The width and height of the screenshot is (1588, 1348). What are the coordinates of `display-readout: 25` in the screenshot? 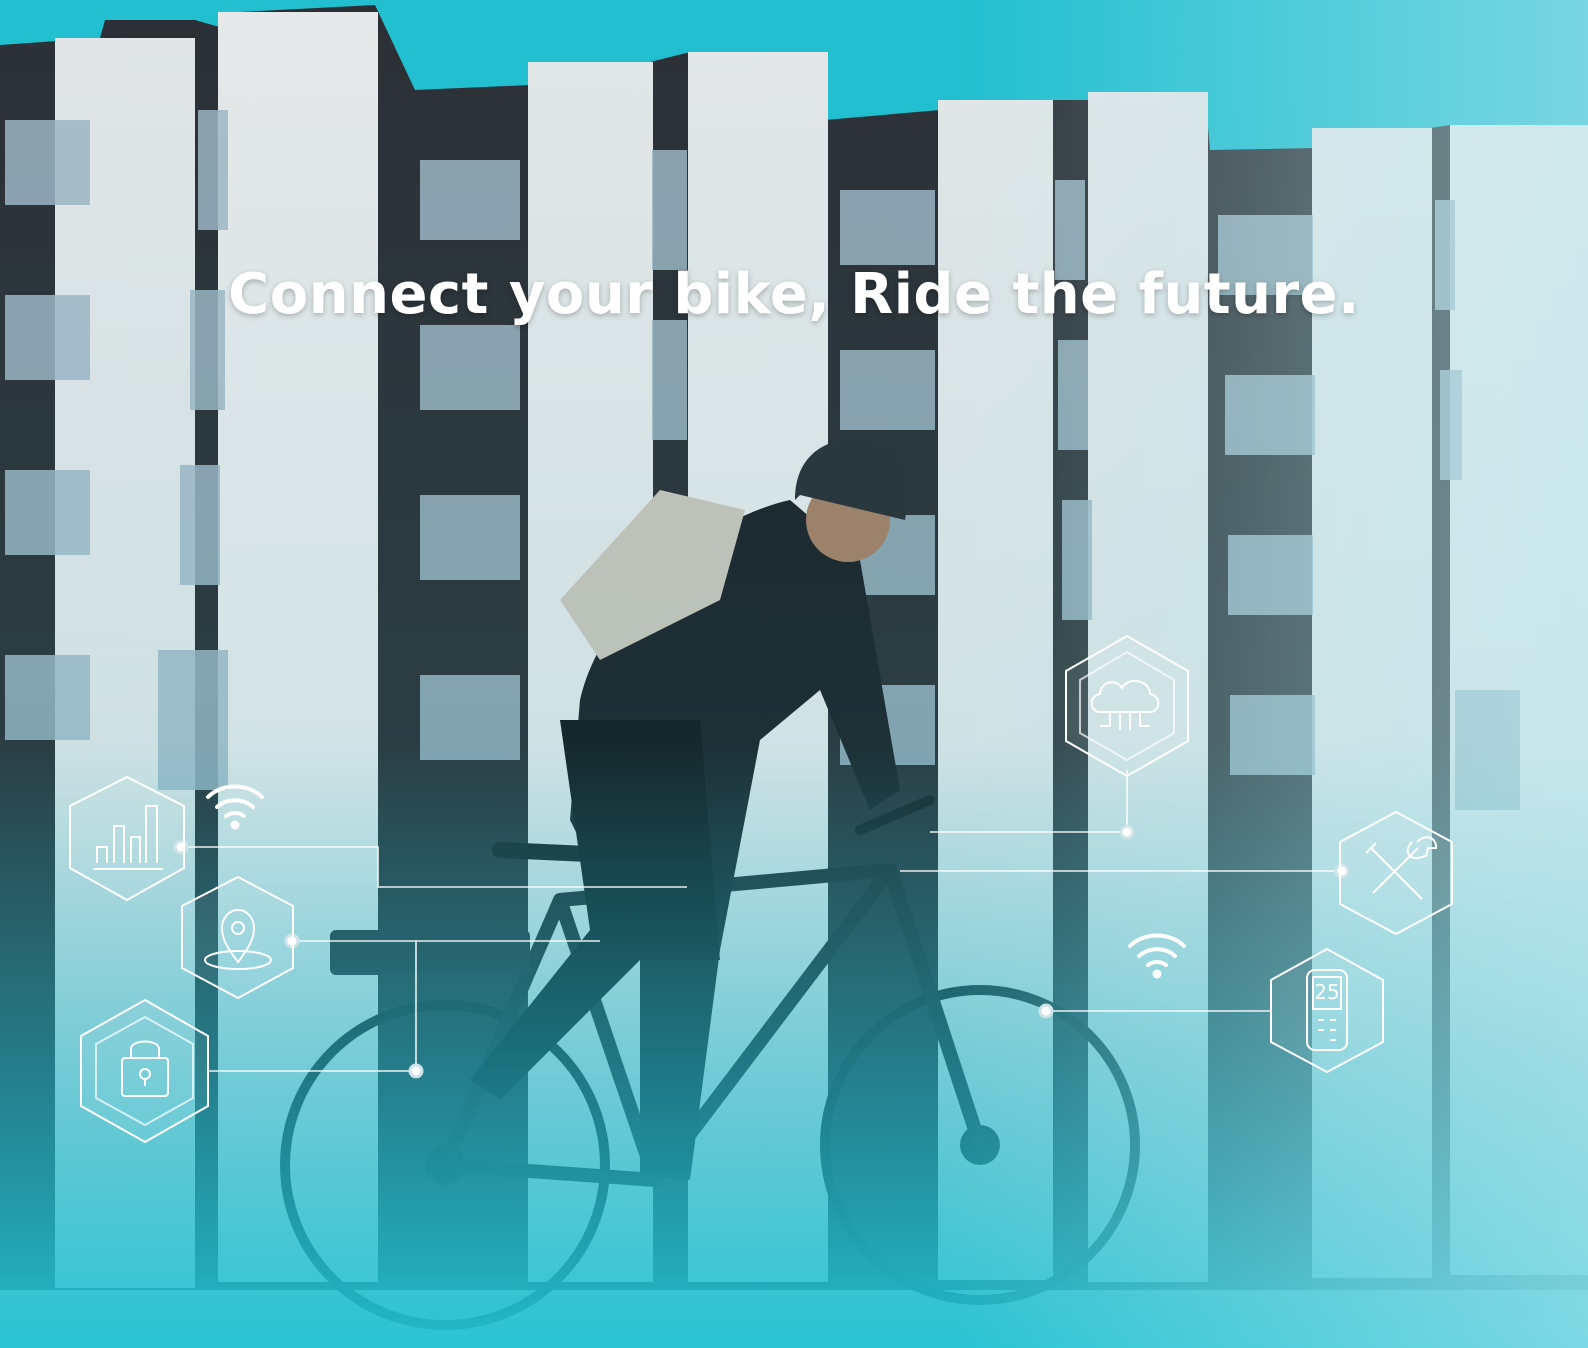 It's located at (1326, 992).